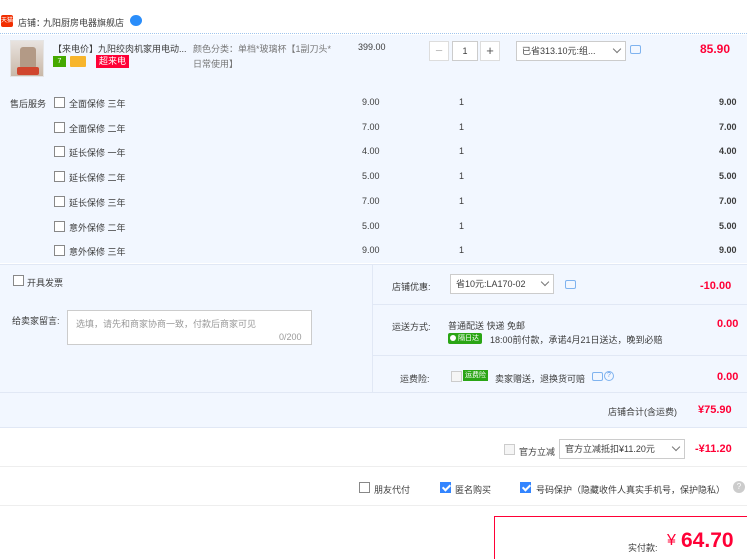 The height and width of the screenshot is (559, 747). What do you see at coordinates (364, 487) in the screenshot?
I see `friend-pay-checkbox` at bounding box center [364, 487].